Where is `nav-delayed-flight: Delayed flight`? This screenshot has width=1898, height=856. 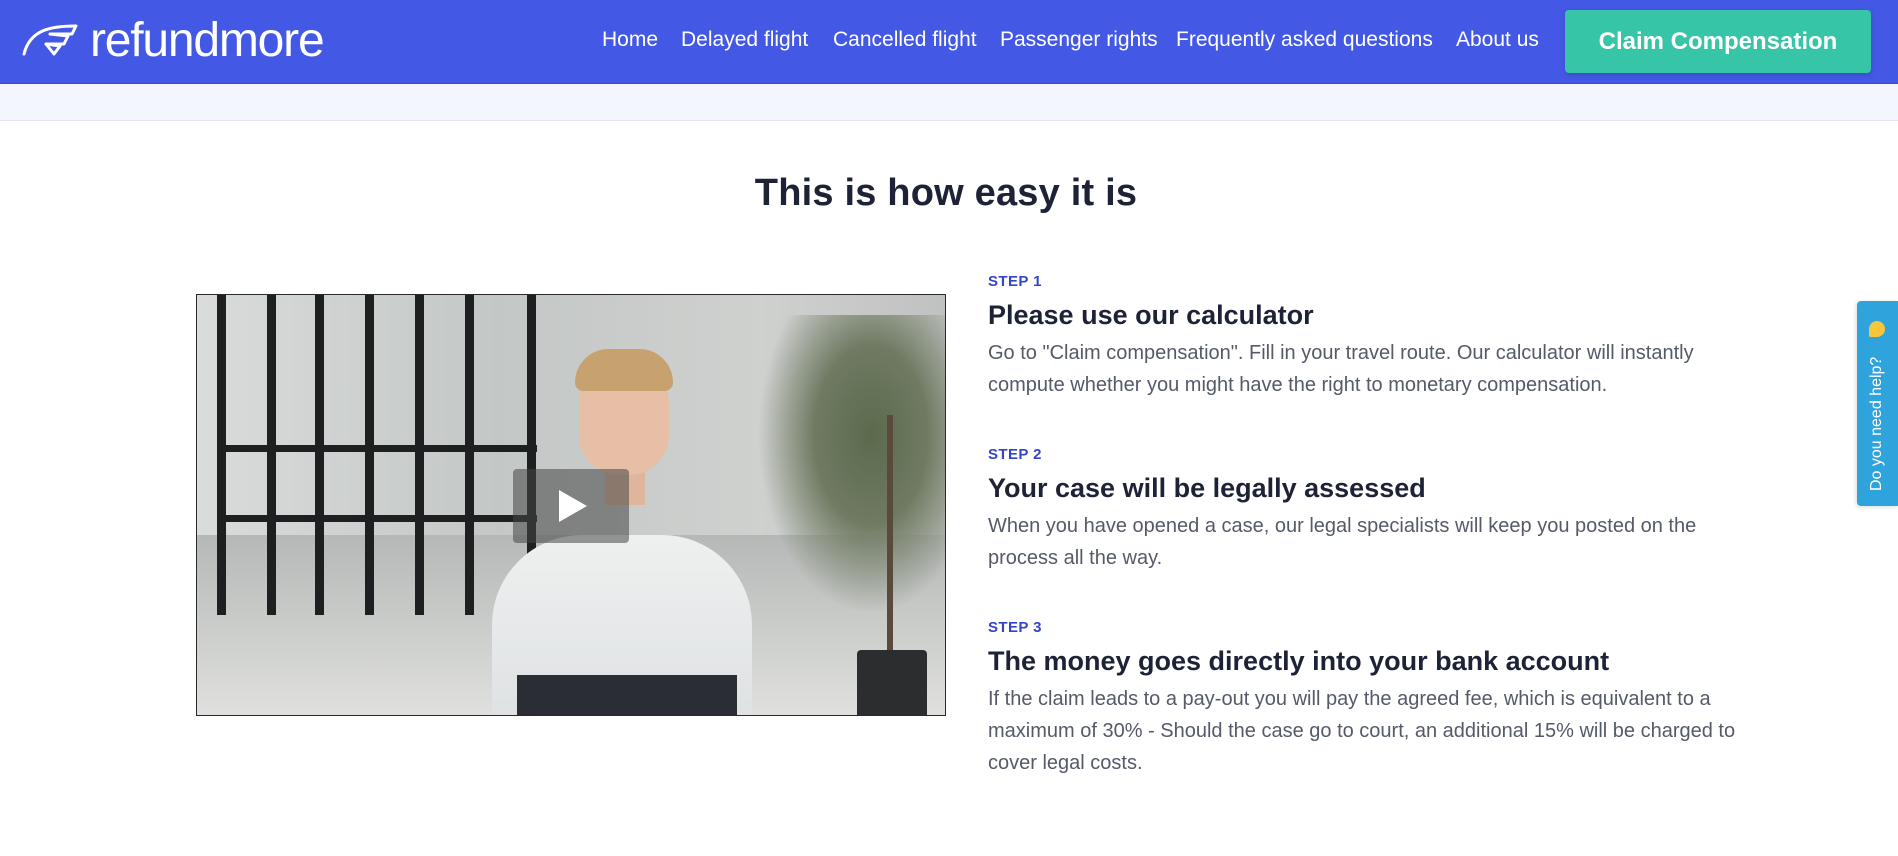 nav-delayed-flight: Delayed flight is located at coordinates (744, 40).